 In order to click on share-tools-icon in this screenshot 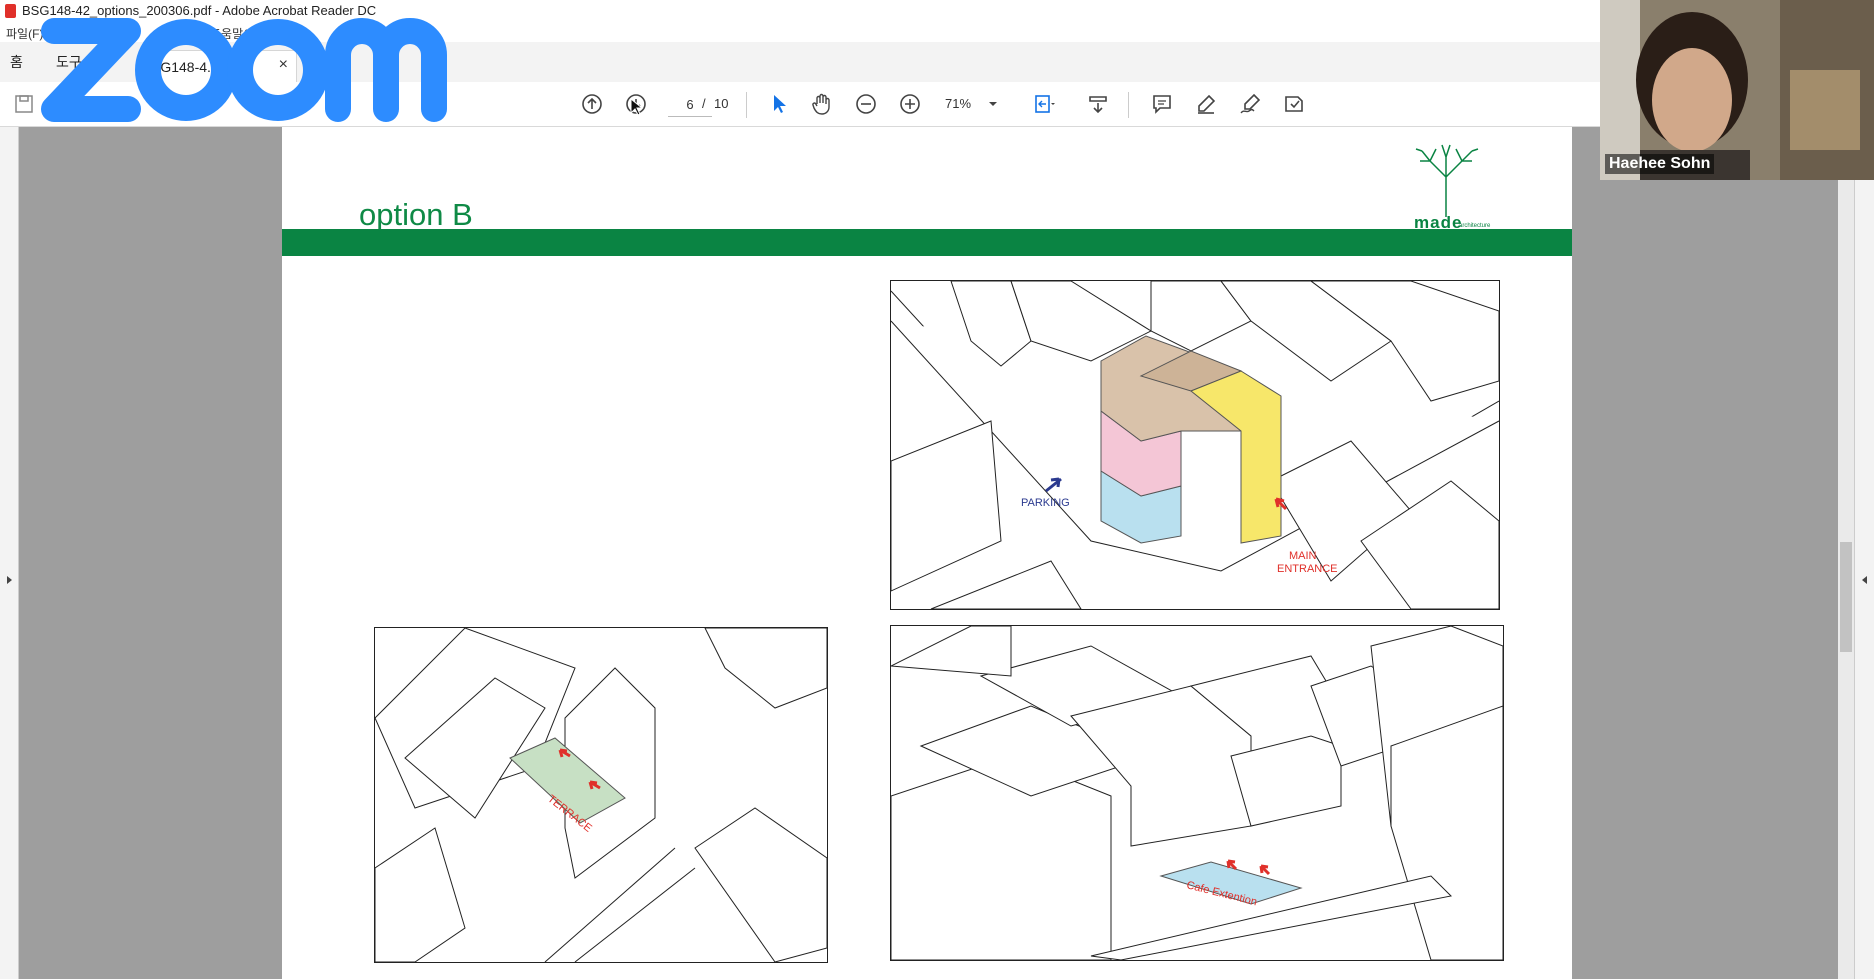, I will do `click(1294, 104)`.